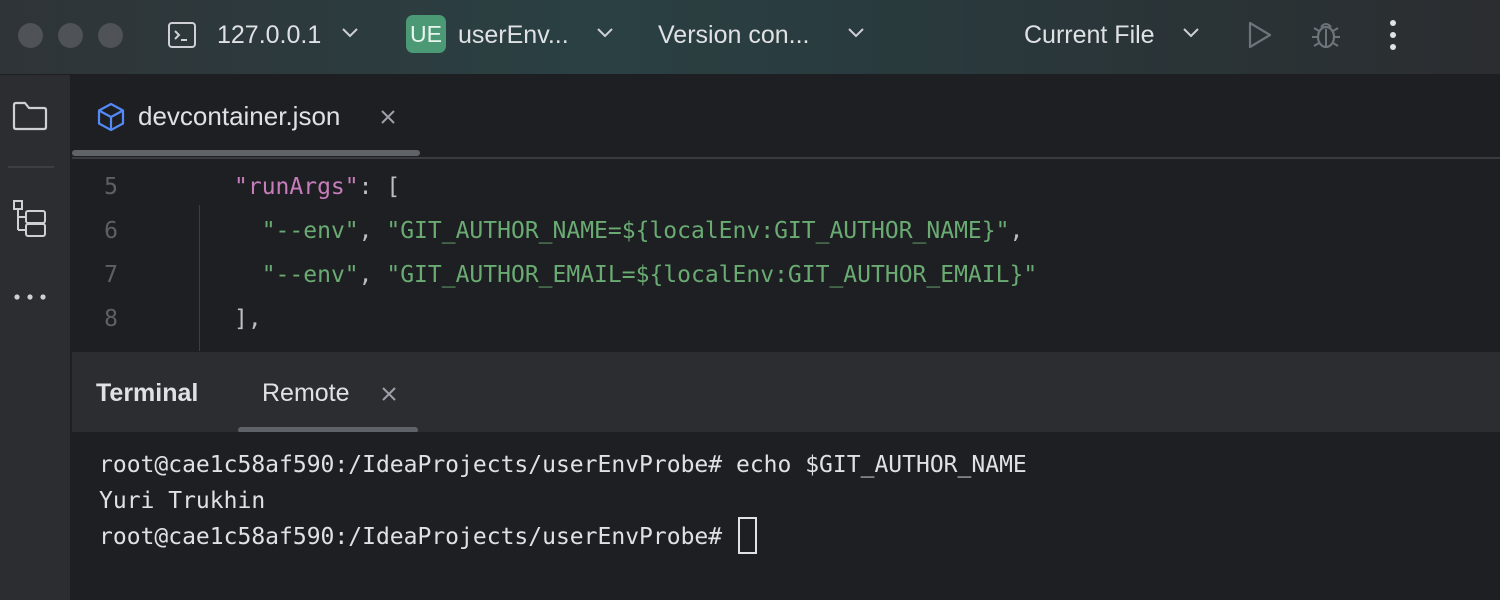 Image resolution: width=1500 pixels, height=600 pixels. What do you see at coordinates (1326, 35) in the screenshot?
I see `debug-icon` at bounding box center [1326, 35].